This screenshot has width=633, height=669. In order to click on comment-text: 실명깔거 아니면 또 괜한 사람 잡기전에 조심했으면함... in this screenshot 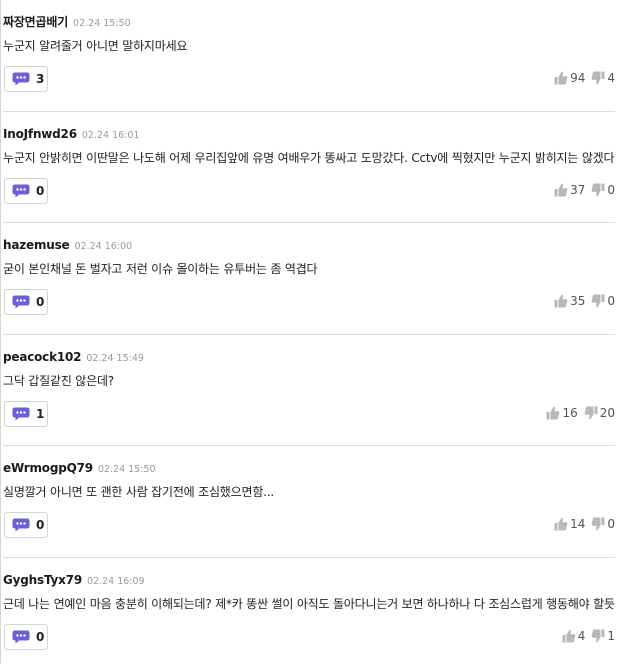, I will do `click(309, 492)`.